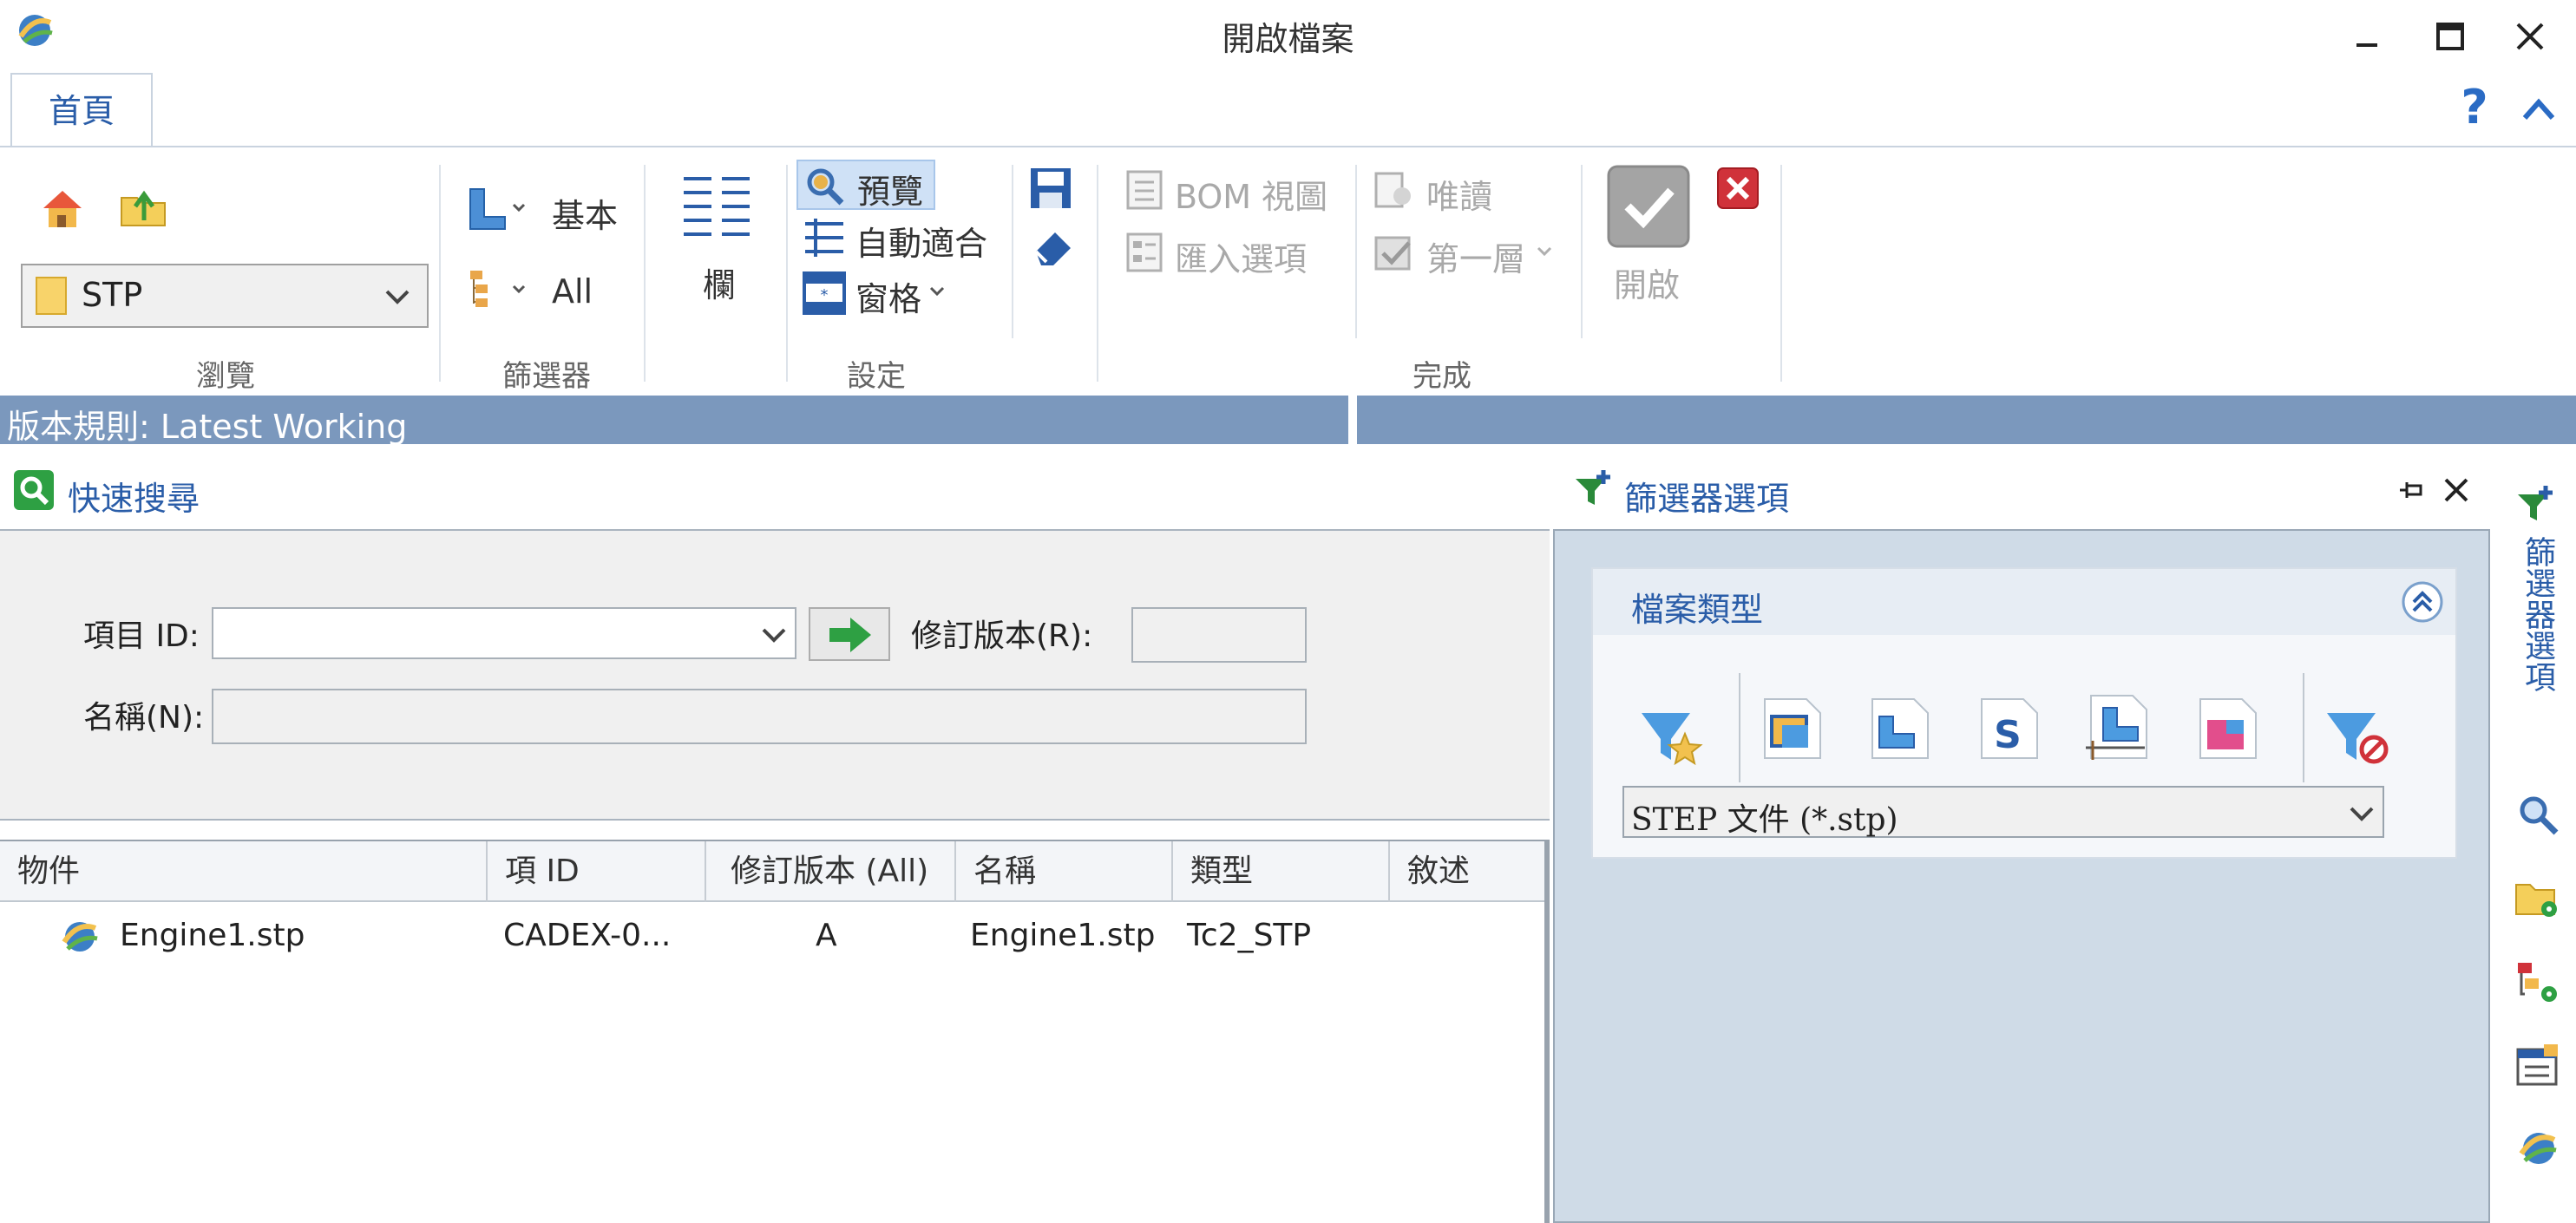  What do you see at coordinates (759, 716) in the screenshot?
I see `name-input` at bounding box center [759, 716].